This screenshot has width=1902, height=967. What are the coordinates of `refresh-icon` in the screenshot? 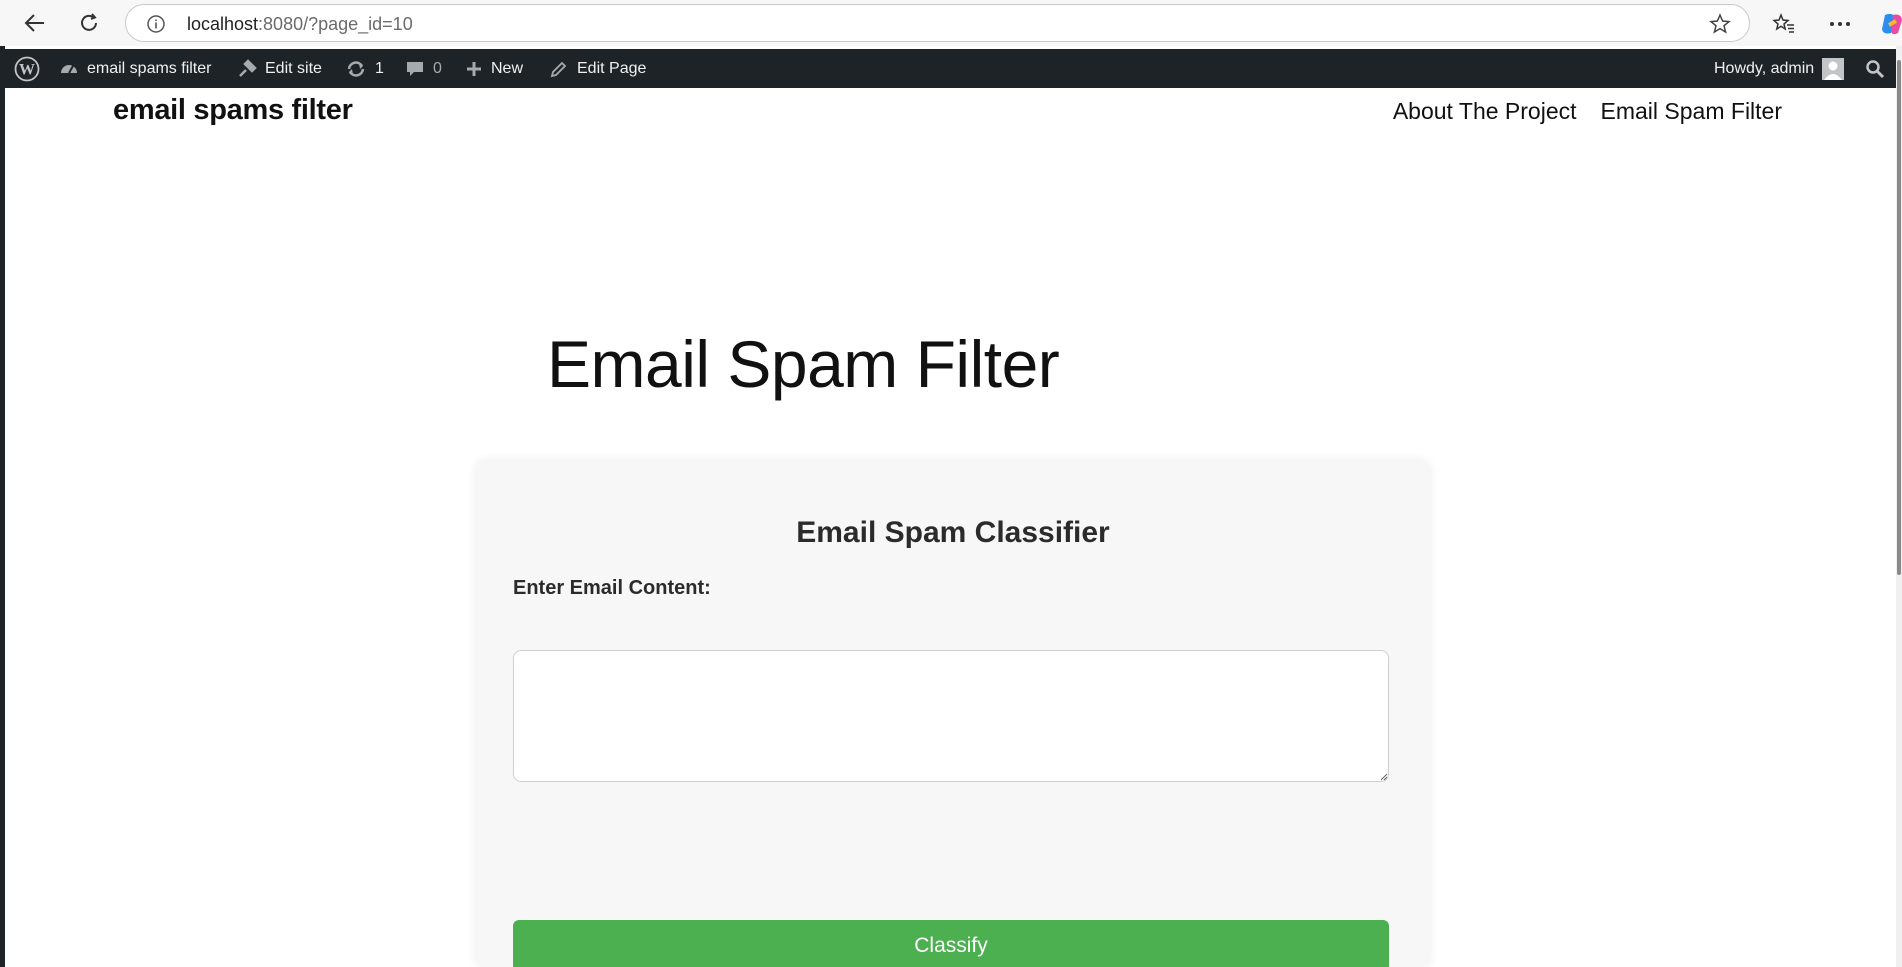 It's located at (89, 23).